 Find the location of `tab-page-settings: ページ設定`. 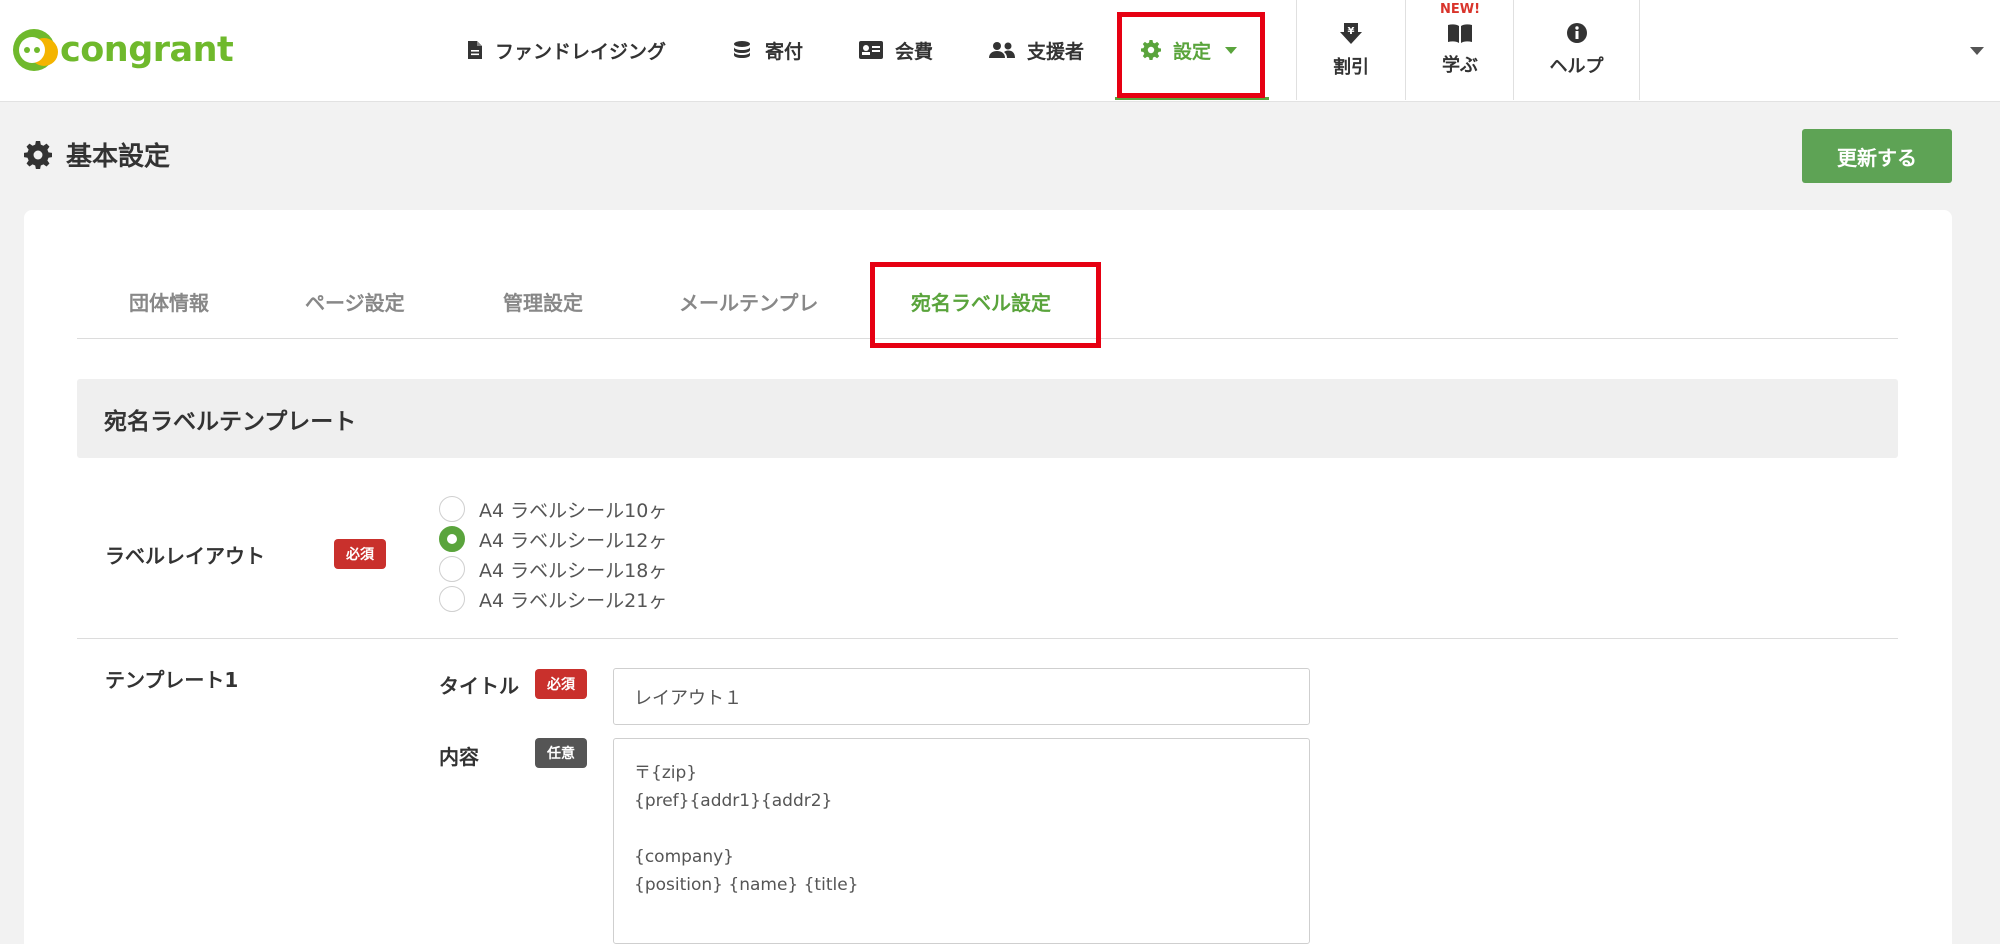

tab-page-settings: ページ設定 is located at coordinates (355, 301).